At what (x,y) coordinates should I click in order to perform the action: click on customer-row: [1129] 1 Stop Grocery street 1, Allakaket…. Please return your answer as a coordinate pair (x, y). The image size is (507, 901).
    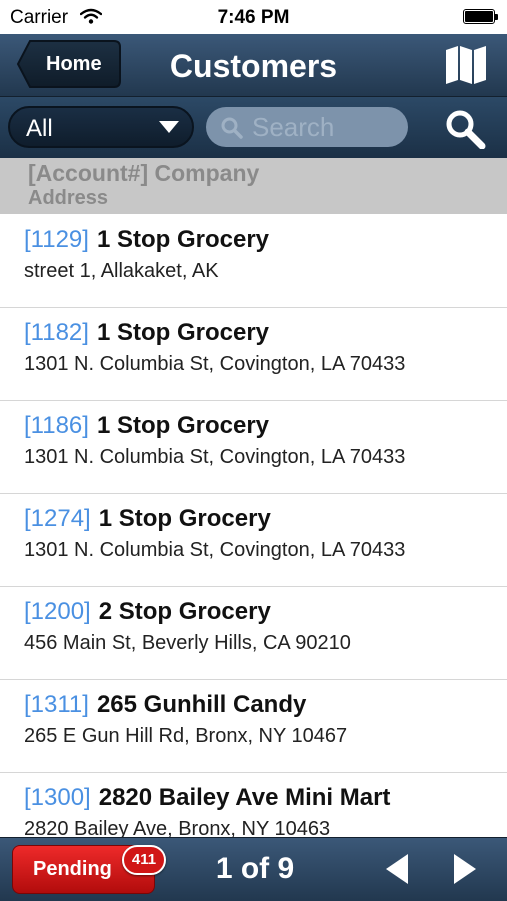
    Looking at the image, I should click on (253, 261).